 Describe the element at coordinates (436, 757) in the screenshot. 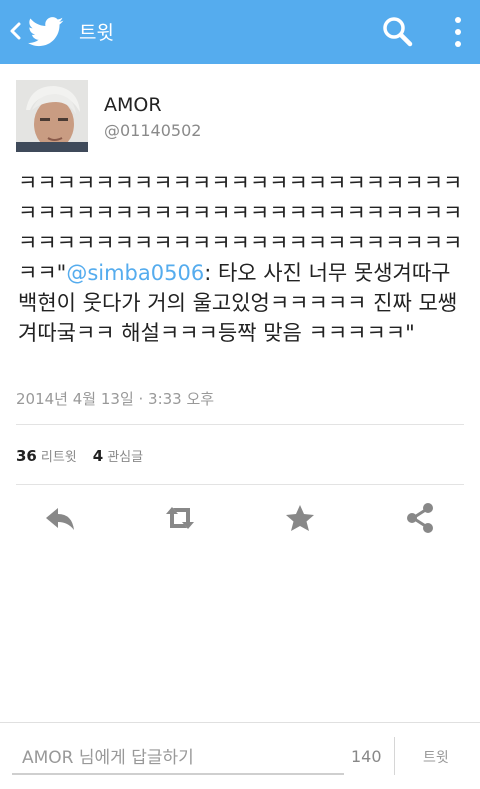

I see `tweet-send-button: 트윗` at that location.